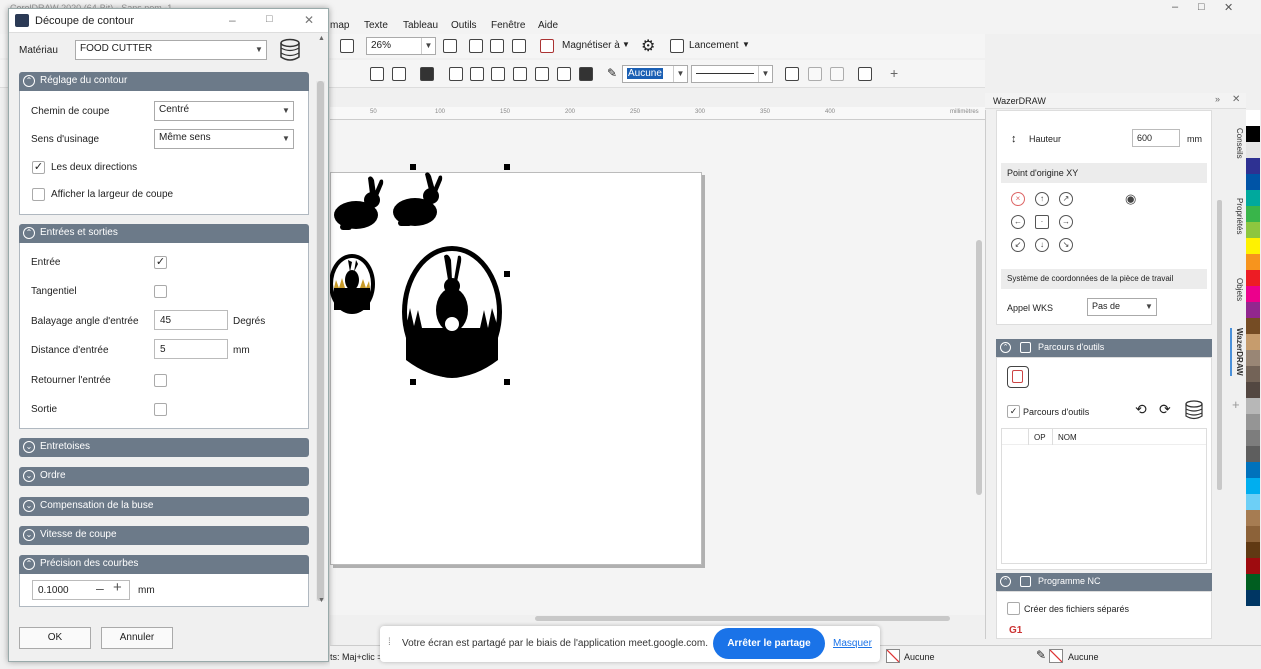 The width and height of the screenshot is (1261, 669). Describe the element at coordinates (626, 44) in the screenshot. I see `snap-chevron-icon: ▼` at that location.